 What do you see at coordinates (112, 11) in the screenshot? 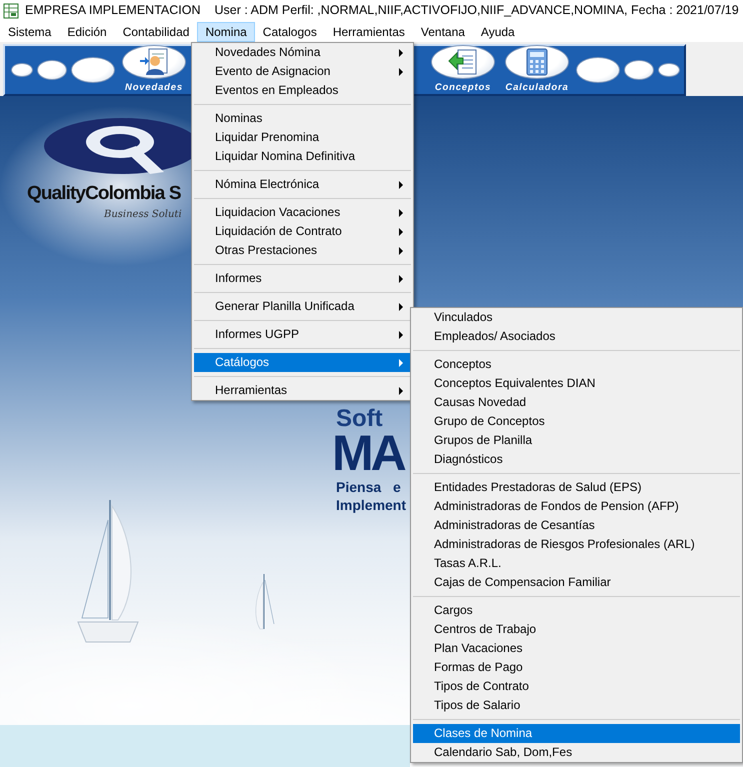
I see `window-title: EMPRESA IMPLEMENTACION` at bounding box center [112, 11].